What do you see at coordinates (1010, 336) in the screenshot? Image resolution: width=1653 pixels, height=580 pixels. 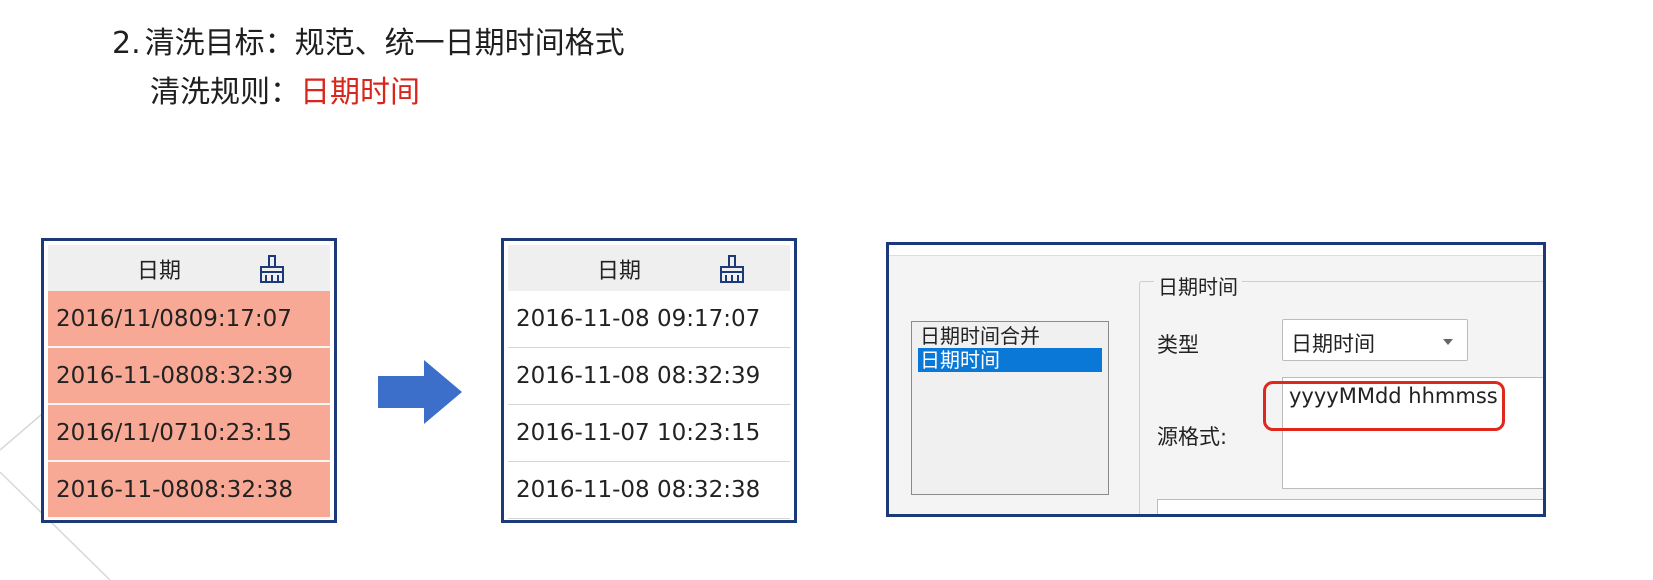 I see `list-item-datetime-merge: 日期时间合并` at bounding box center [1010, 336].